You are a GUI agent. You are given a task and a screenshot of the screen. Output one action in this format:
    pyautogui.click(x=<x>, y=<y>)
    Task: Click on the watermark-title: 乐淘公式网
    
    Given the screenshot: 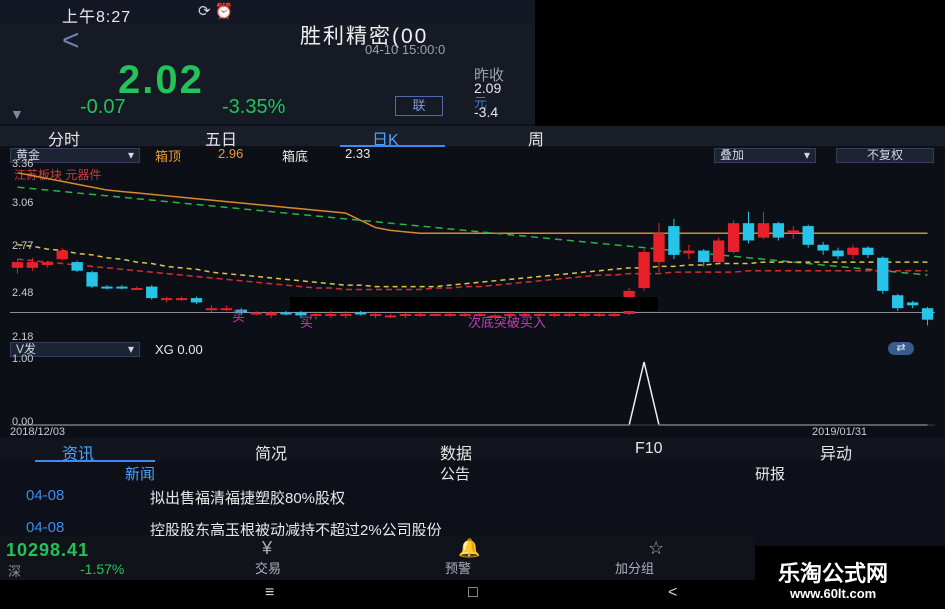 What is the action you would take?
    pyautogui.click(x=833, y=574)
    